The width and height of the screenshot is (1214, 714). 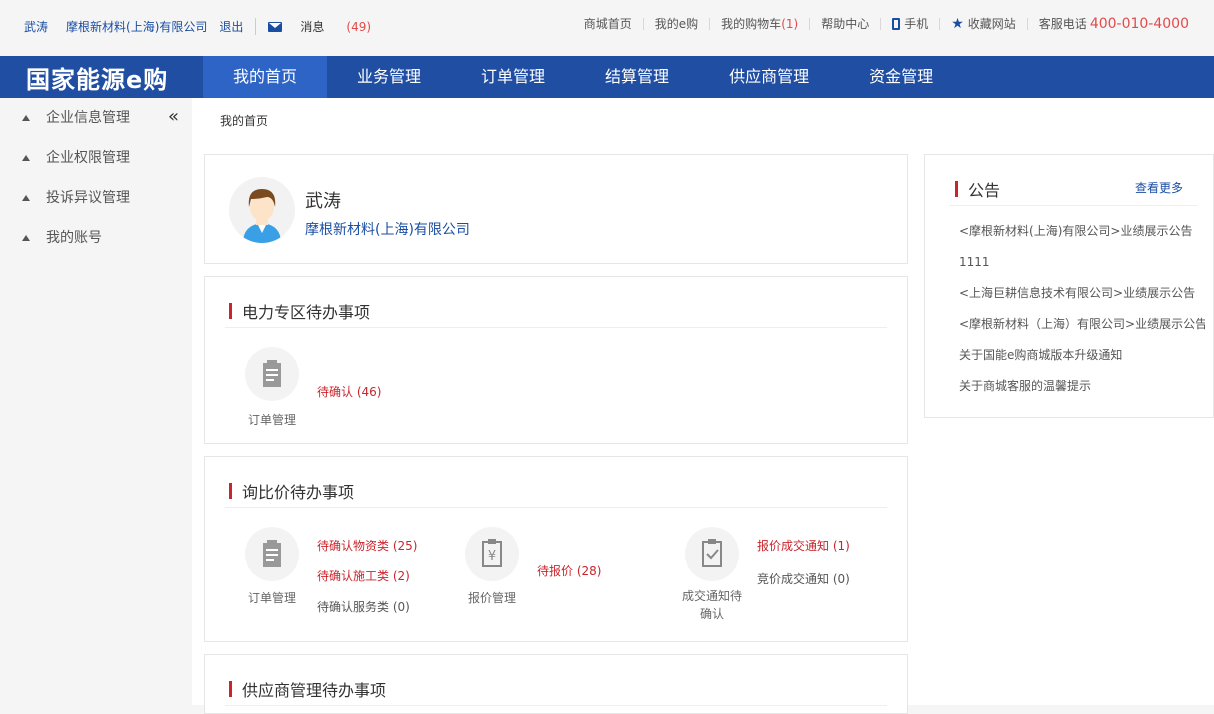 What do you see at coordinates (306, 312) in the screenshot?
I see `section-title-text: 电力专区待办事项` at bounding box center [306, 312].